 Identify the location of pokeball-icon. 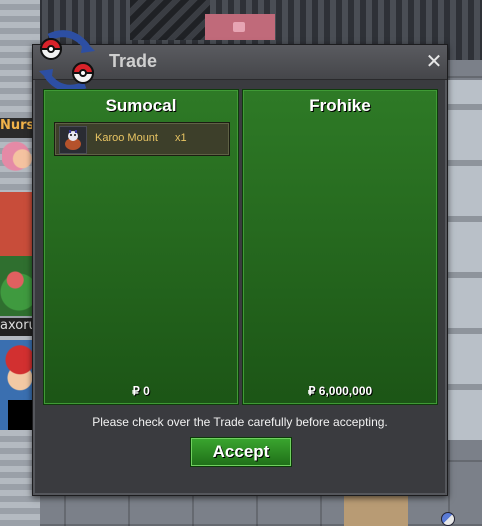
(448, 519).